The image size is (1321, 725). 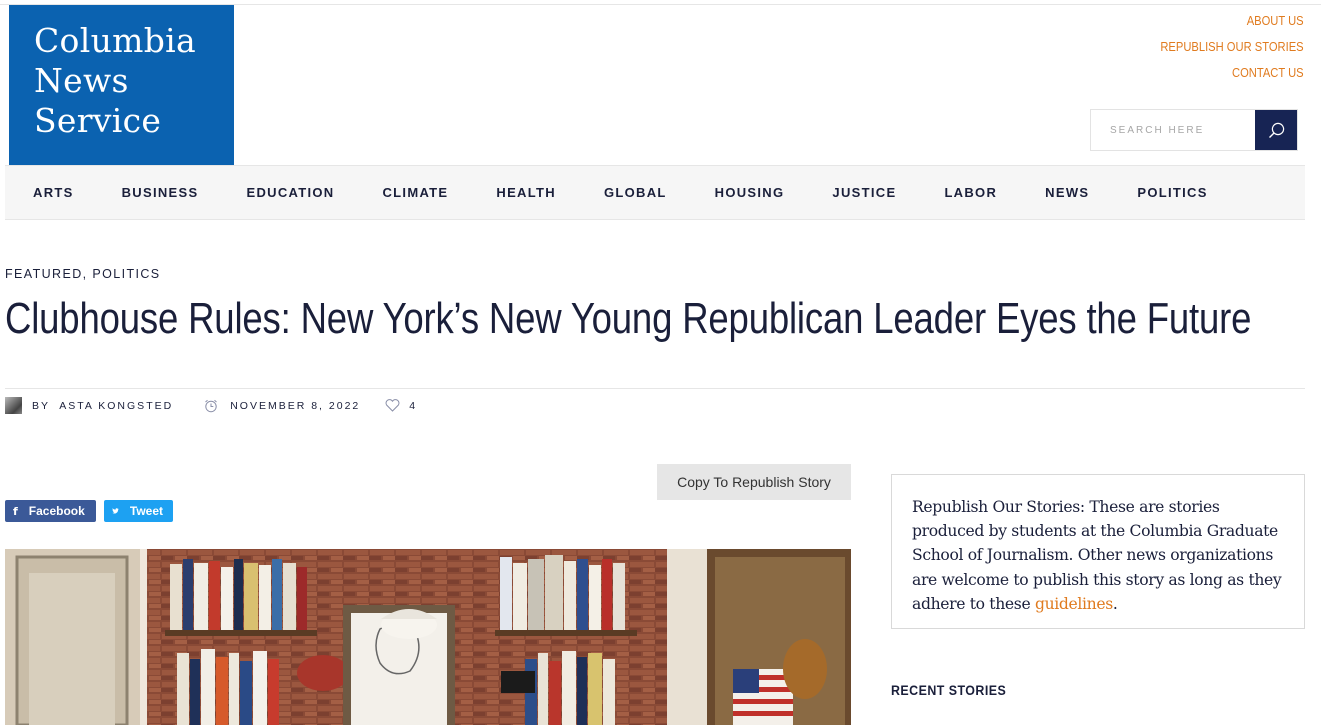 What do you see at coordinates (1074, 604) in the screenshot?
I see `guidelines-link: guidelines` at bounding box center [1074, 604].